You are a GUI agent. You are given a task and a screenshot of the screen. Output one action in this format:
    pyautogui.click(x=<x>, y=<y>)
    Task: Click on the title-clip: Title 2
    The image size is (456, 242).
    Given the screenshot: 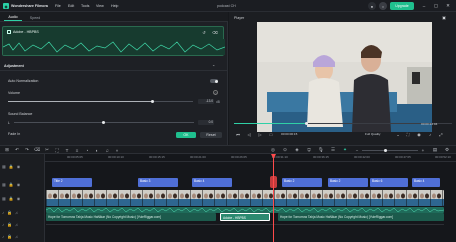 What is the action you would take?
    pyautogui.click(x=72, y=182)
    